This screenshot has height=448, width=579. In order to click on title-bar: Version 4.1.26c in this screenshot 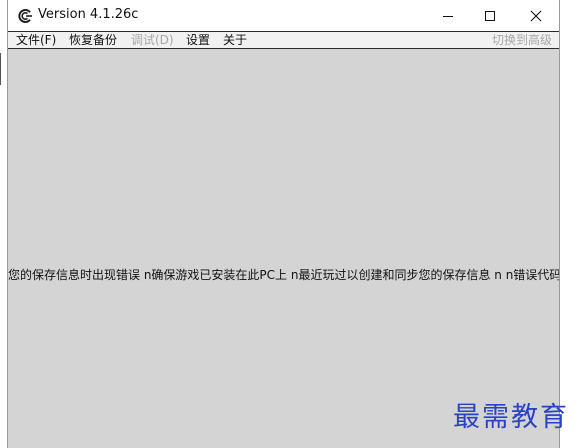, I will do `click(283, 16)`.